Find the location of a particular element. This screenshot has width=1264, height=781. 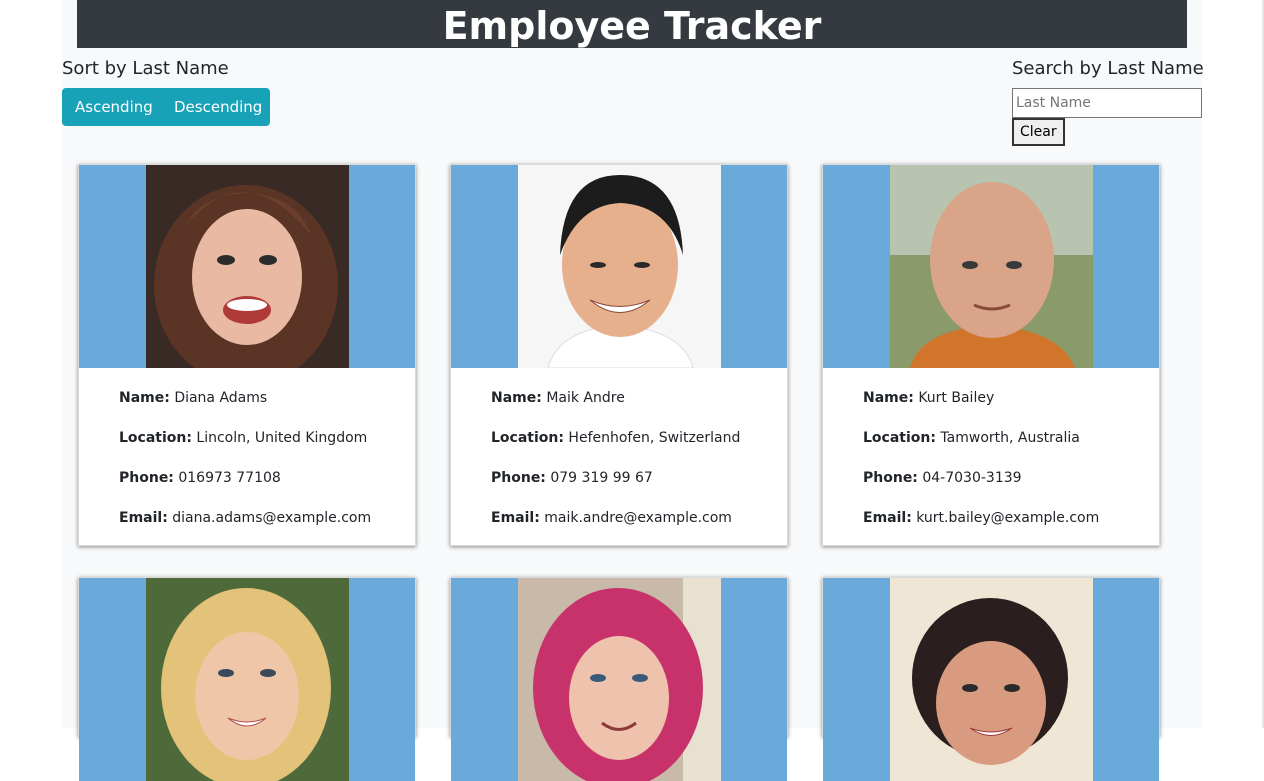

name-value: Diana Adams is located at coordinates (221, 398).